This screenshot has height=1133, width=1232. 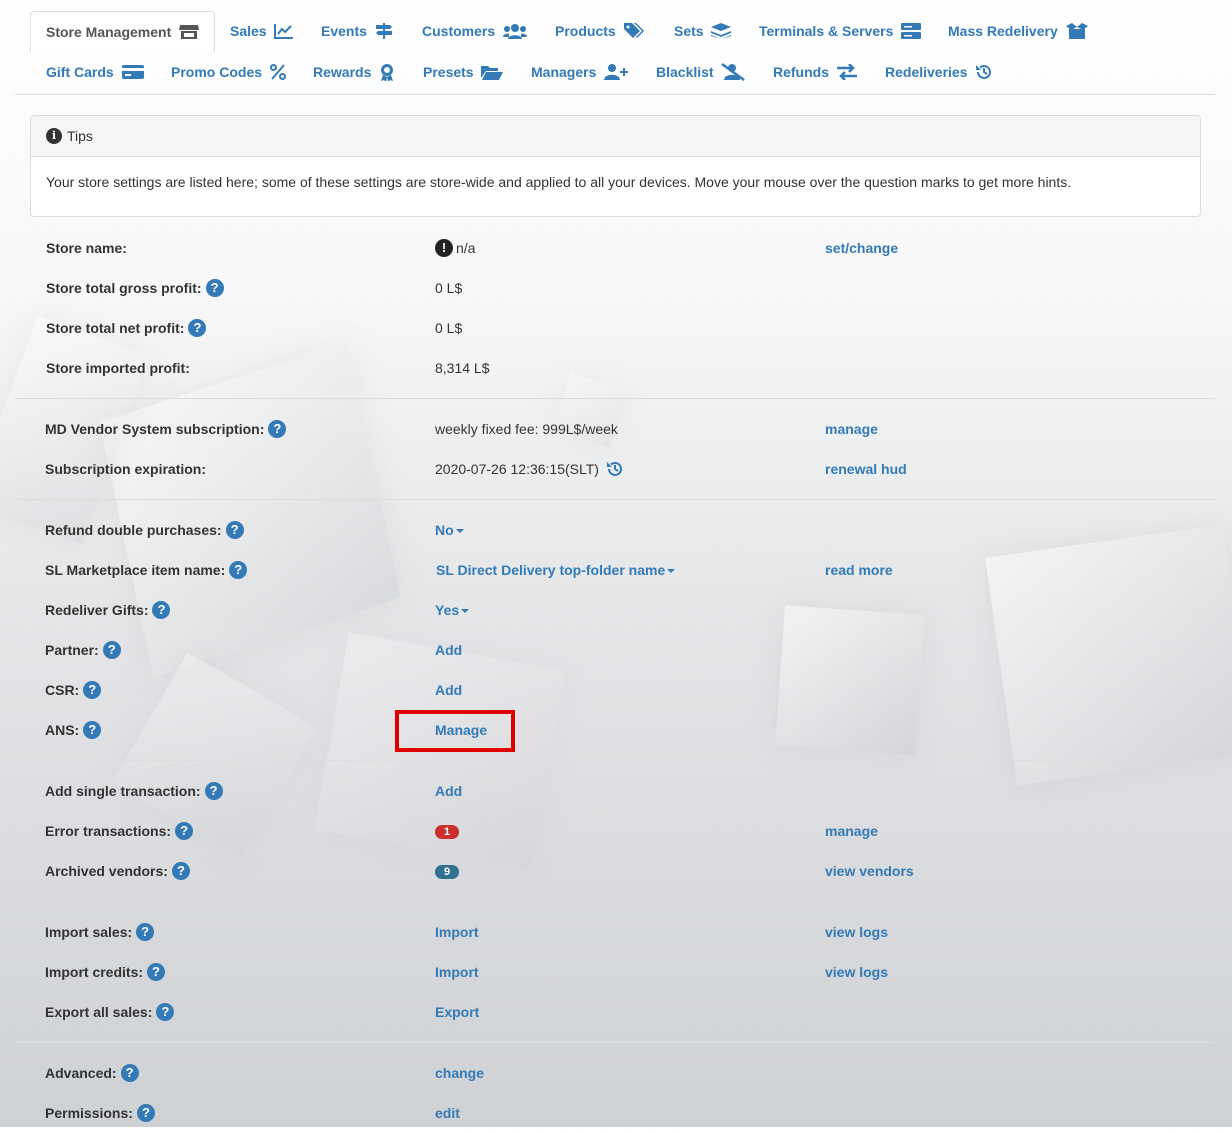 I want to click on award-icon, so click(x=387, y=72).